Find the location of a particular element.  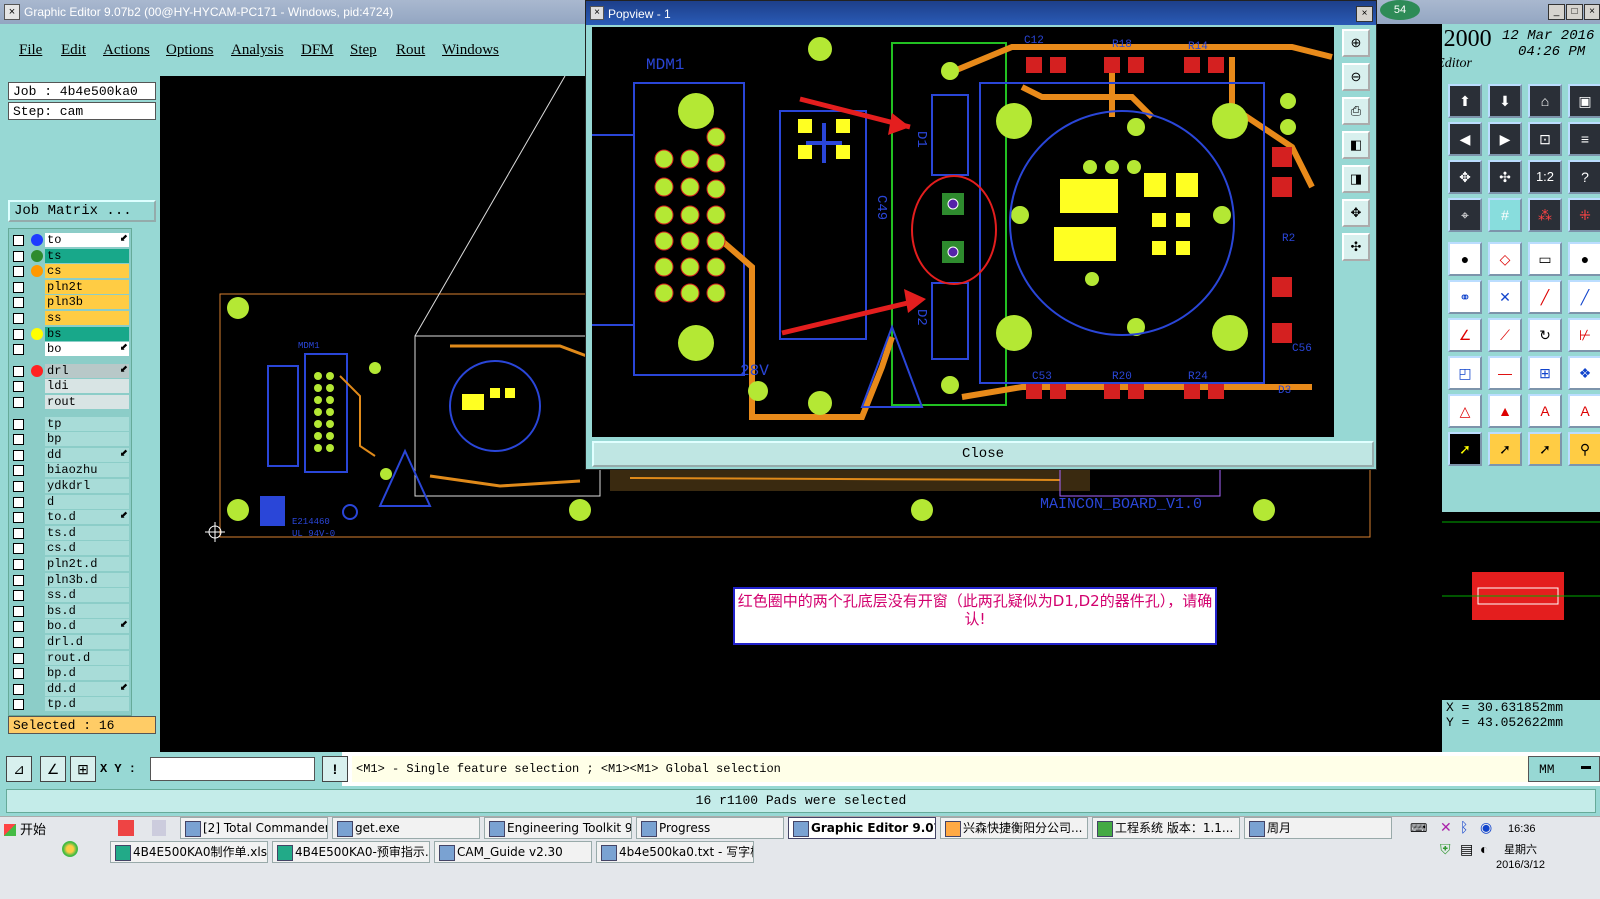

pv-center-icon: ✣ is located at coordinates (1356, 247).